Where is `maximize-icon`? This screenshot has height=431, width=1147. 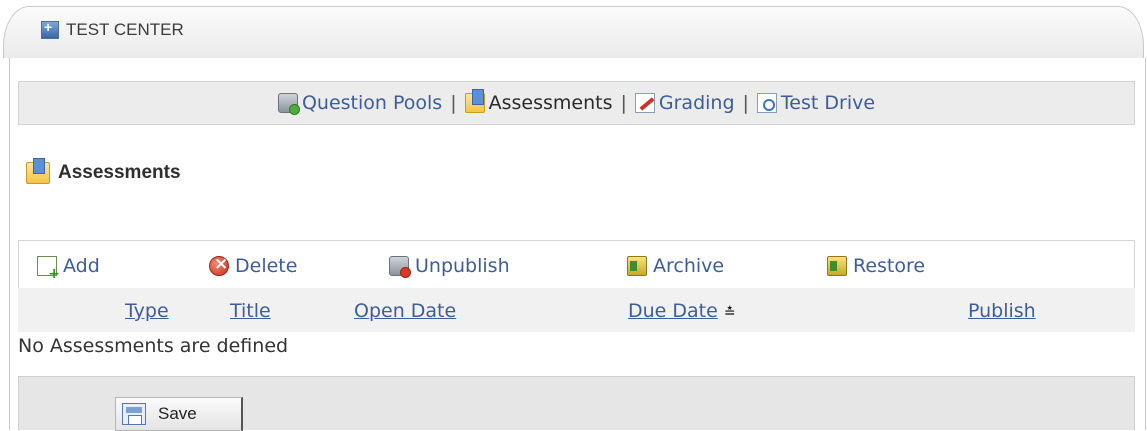 maximize-icon is located at coordinates (50, 29).